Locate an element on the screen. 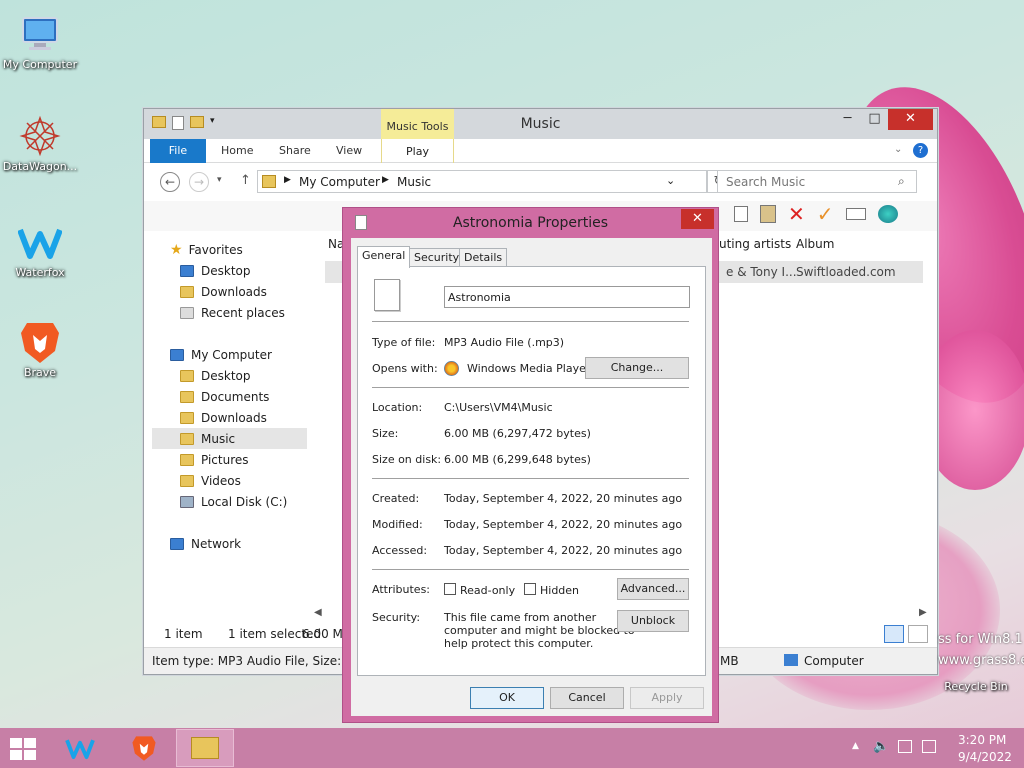  computer-icon is located at coordinates (40, 34).